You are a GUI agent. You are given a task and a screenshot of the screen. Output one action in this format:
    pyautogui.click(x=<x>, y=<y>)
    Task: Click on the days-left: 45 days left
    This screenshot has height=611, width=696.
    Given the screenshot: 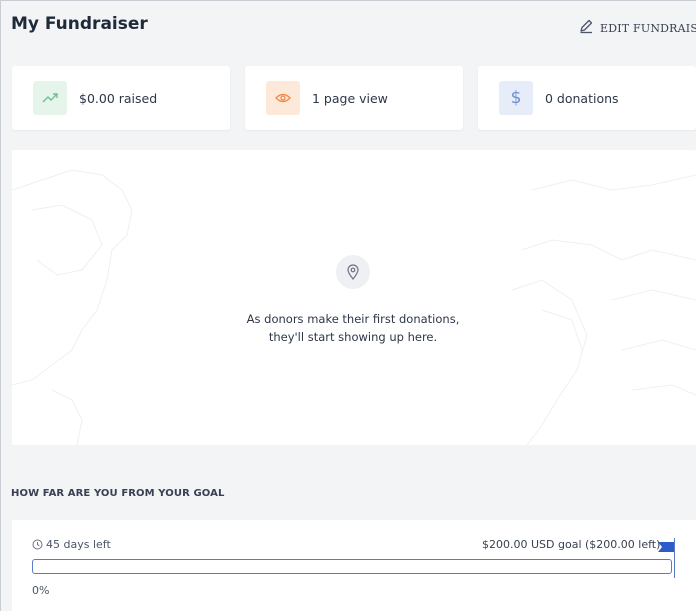 What is the action you would take?
    pyautogui.click(x=71, y=544)
    